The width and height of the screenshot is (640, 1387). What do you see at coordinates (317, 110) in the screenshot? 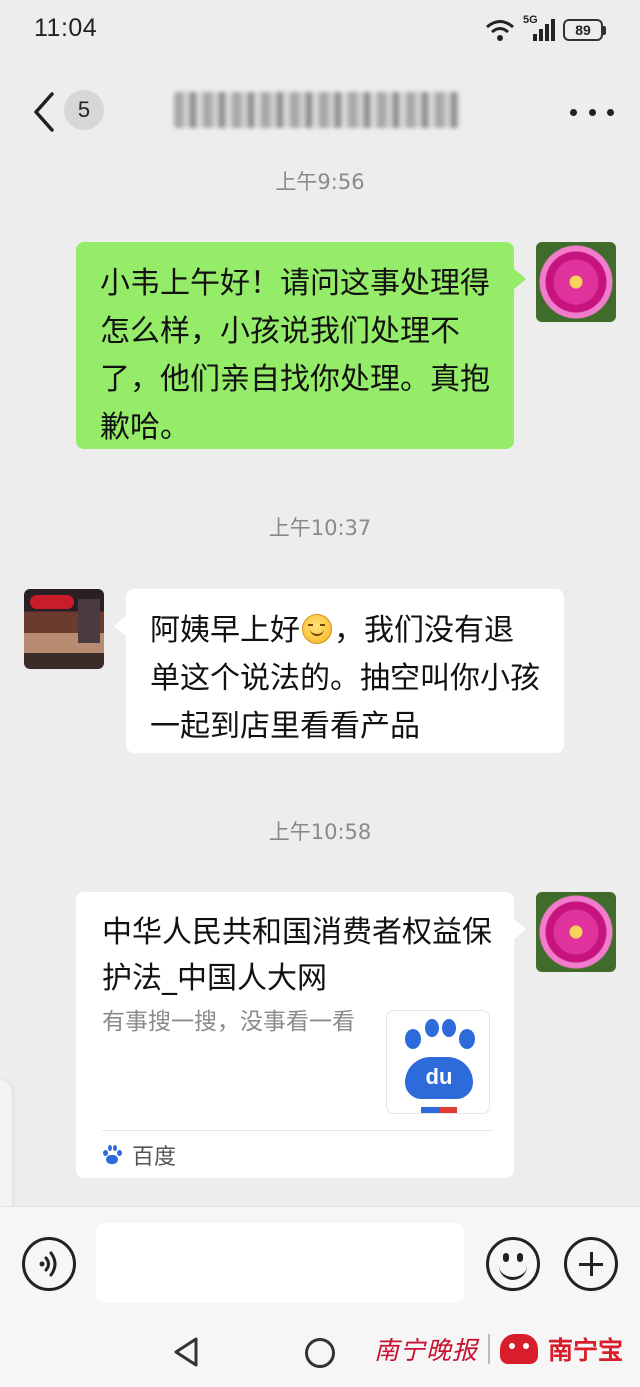
I see `contact-name-blurred` at bounding box center [317, 110].